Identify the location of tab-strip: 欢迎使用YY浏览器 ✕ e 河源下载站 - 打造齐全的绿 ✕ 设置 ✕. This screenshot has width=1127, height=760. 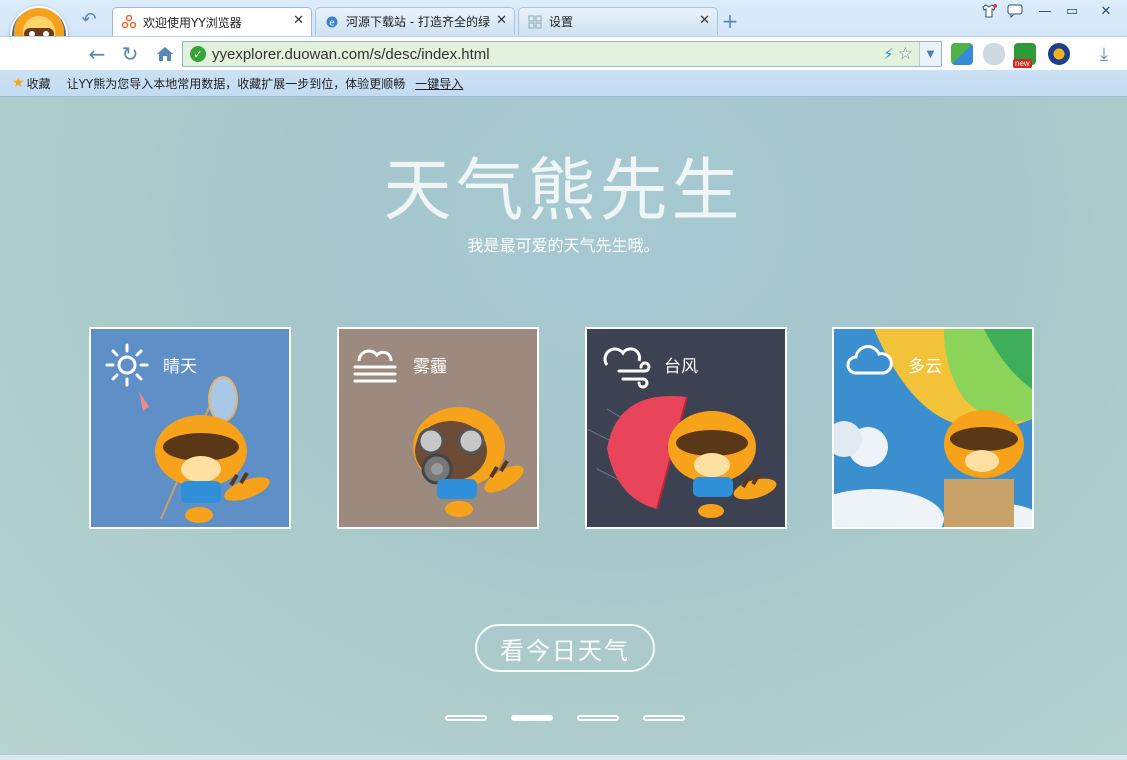
(416, 21).